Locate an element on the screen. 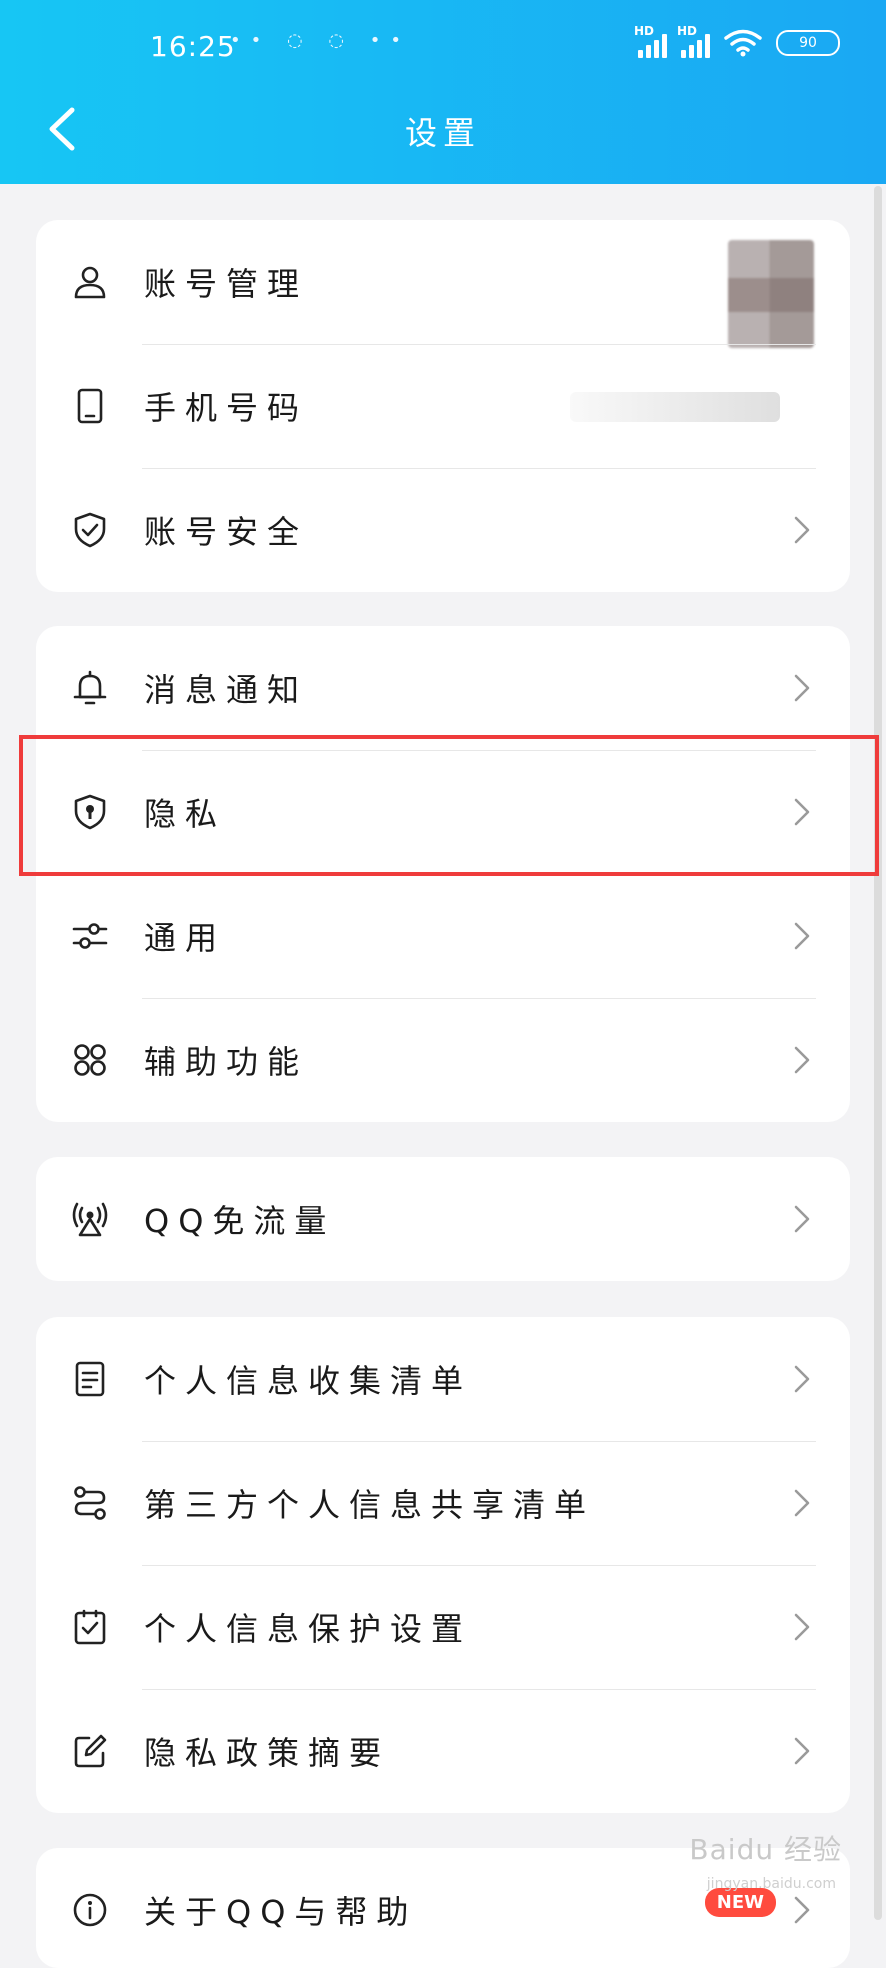  menu-item-label: 账号管理 is located at coordinates (226, 284).